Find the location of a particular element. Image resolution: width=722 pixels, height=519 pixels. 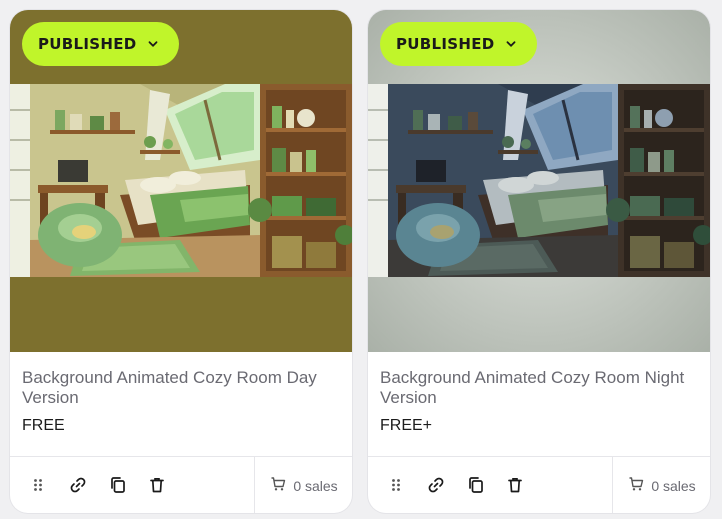

product-price: FREE+ is located at coordinates (406, 425).